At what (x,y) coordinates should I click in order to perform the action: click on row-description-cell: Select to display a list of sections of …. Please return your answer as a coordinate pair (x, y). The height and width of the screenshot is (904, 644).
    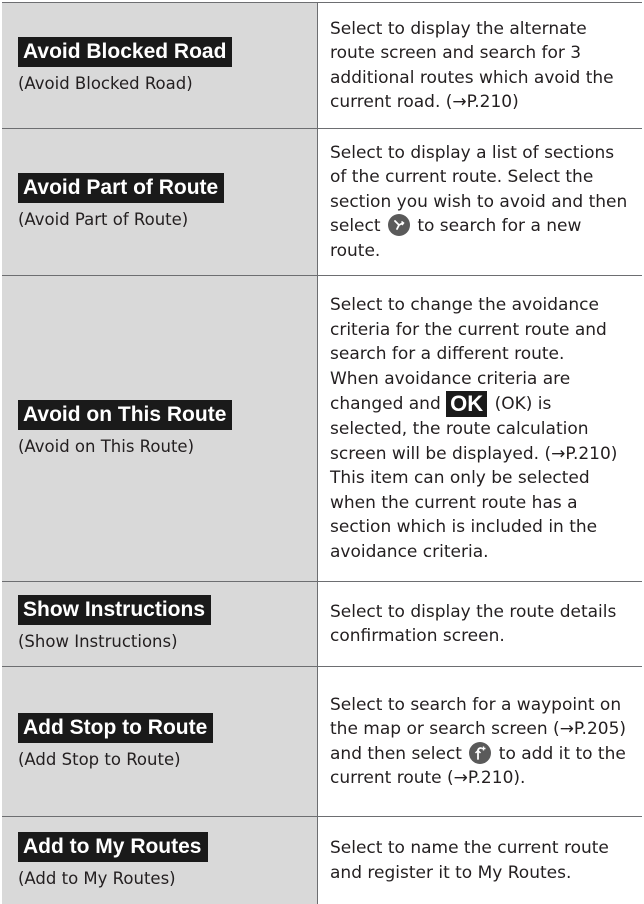
    Looking at the image, I should click on (480, 202).